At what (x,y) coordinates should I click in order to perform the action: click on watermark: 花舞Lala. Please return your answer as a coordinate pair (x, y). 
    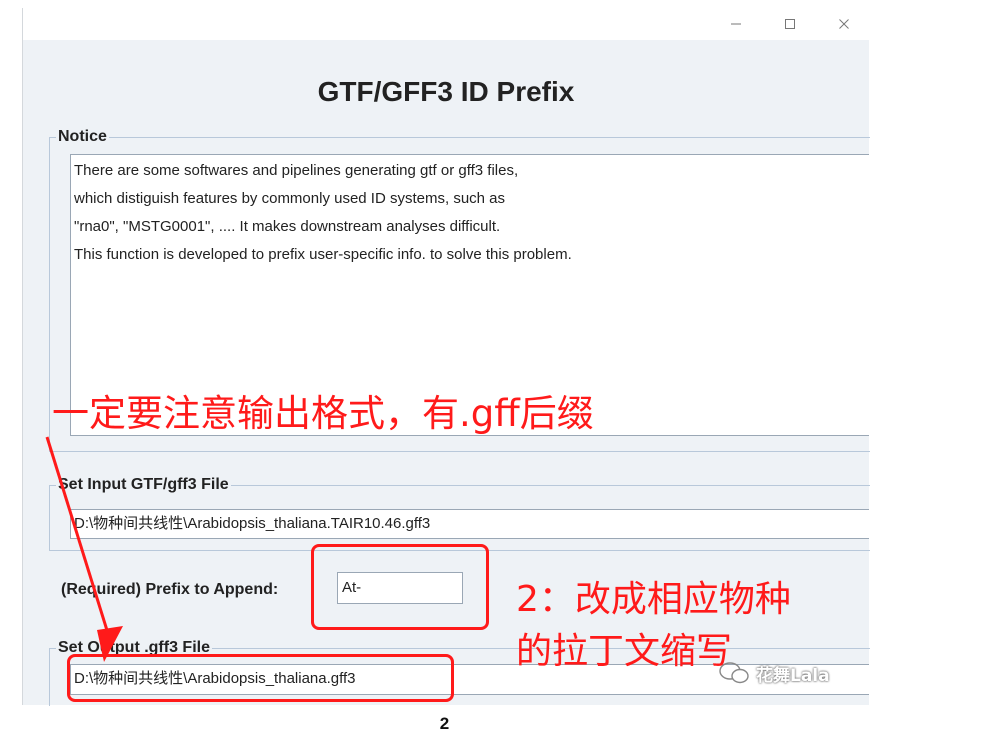
    Looking at the image, I should click on (793, 676).